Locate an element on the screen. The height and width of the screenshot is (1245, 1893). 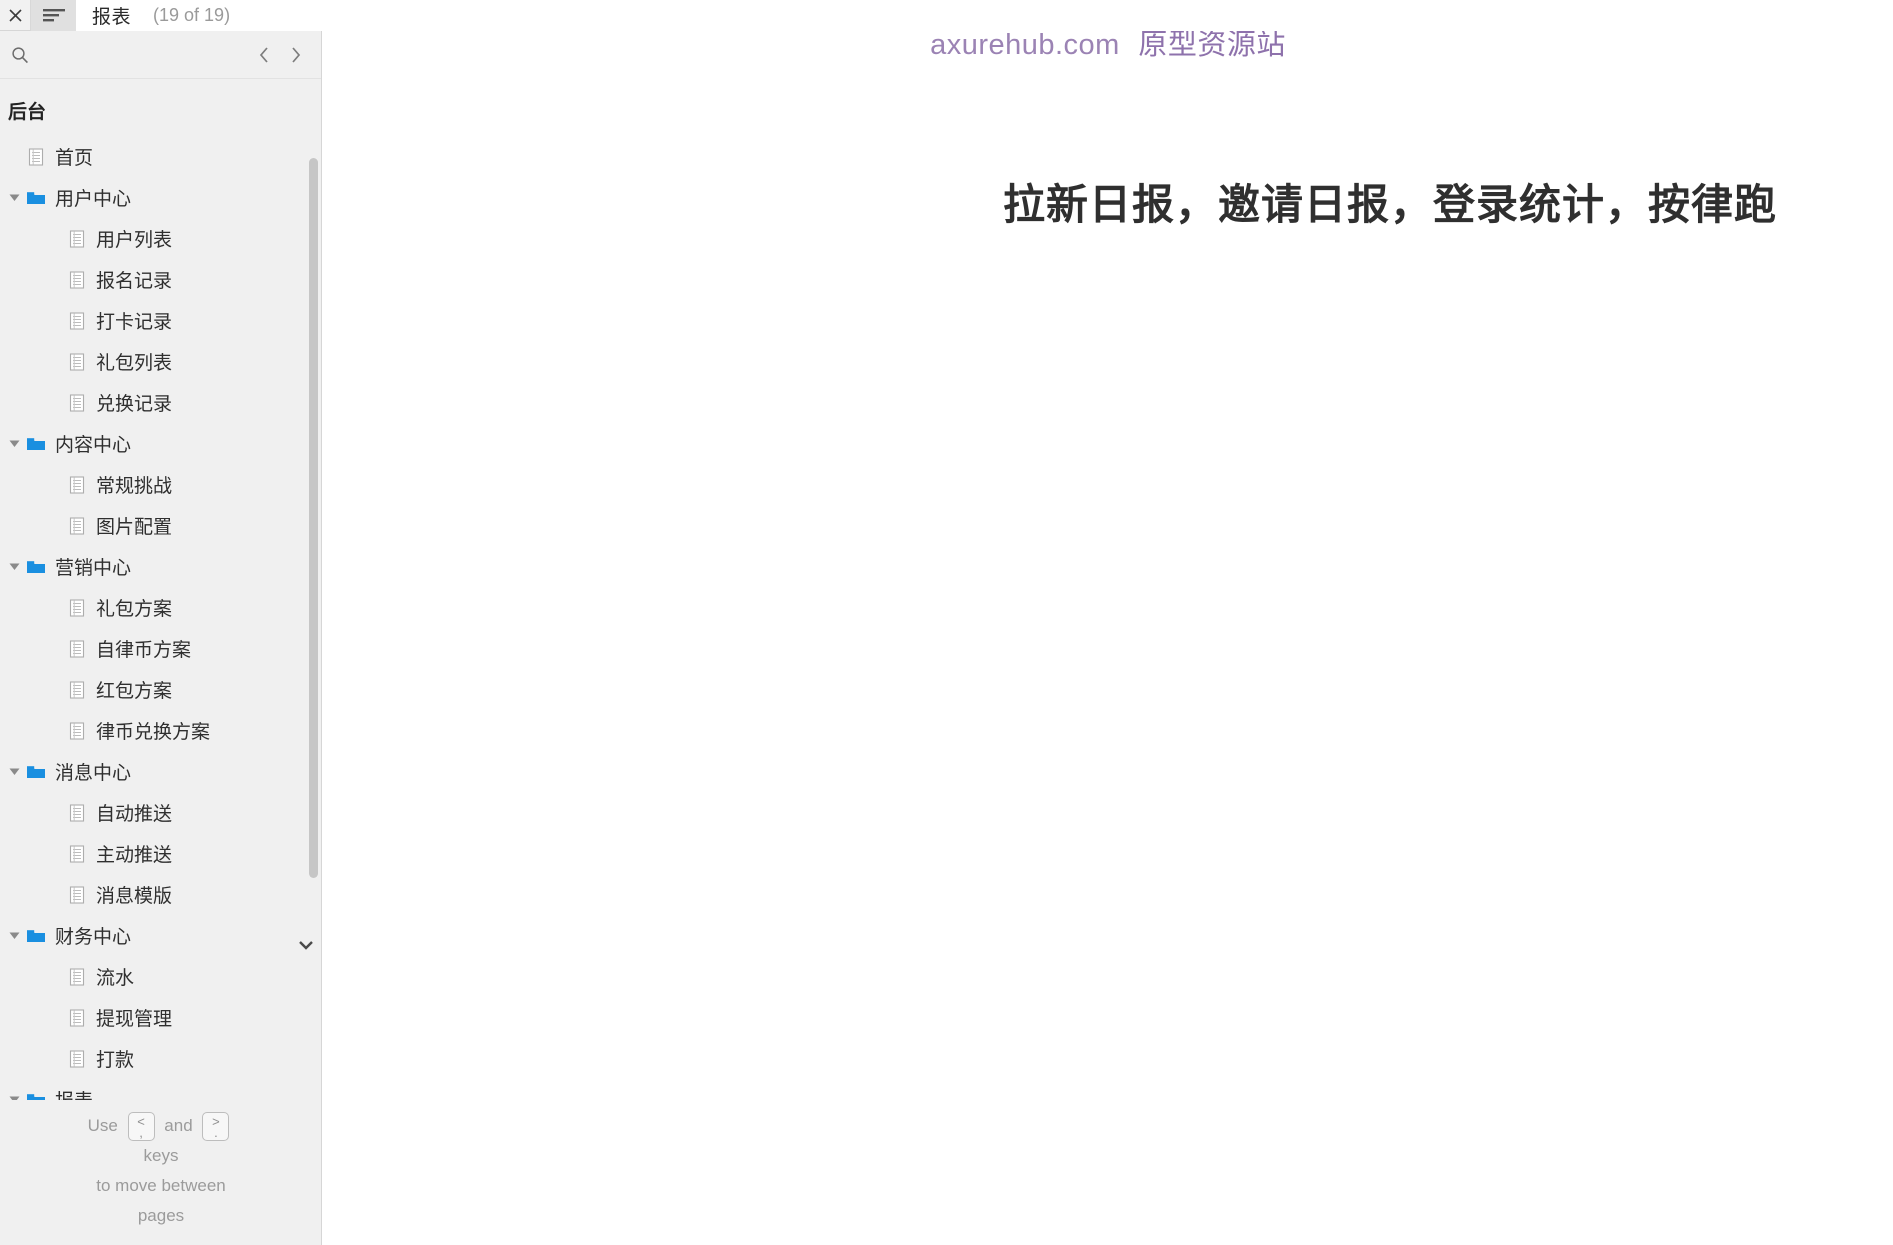
sidebar-item-16: 自动推送 is located at coordinates (160, 812).